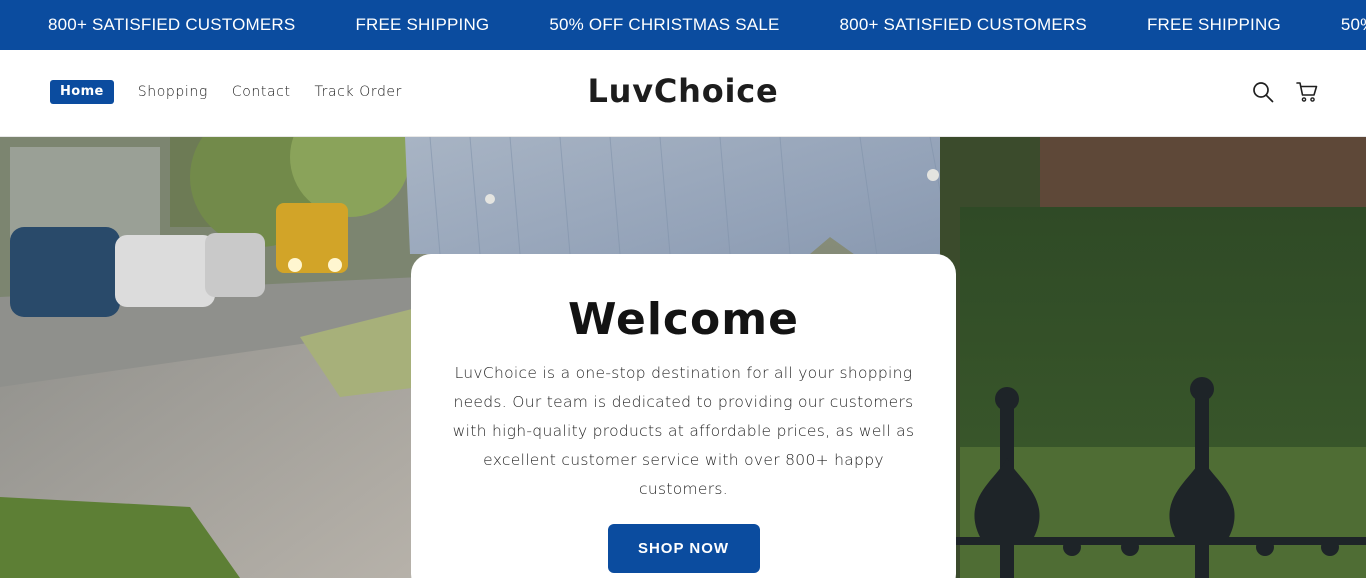  I want to click on header-actions, so click(1285, 92).